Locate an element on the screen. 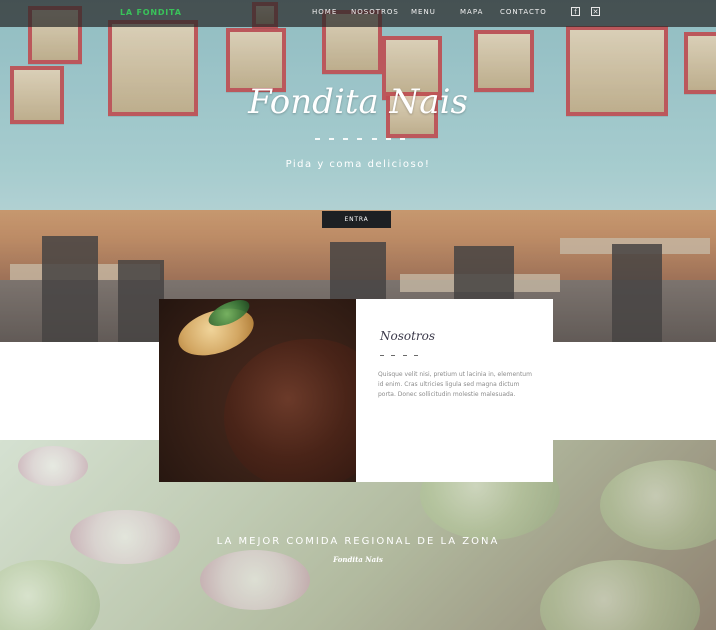  about-divider is located at coordinates (399, 355).